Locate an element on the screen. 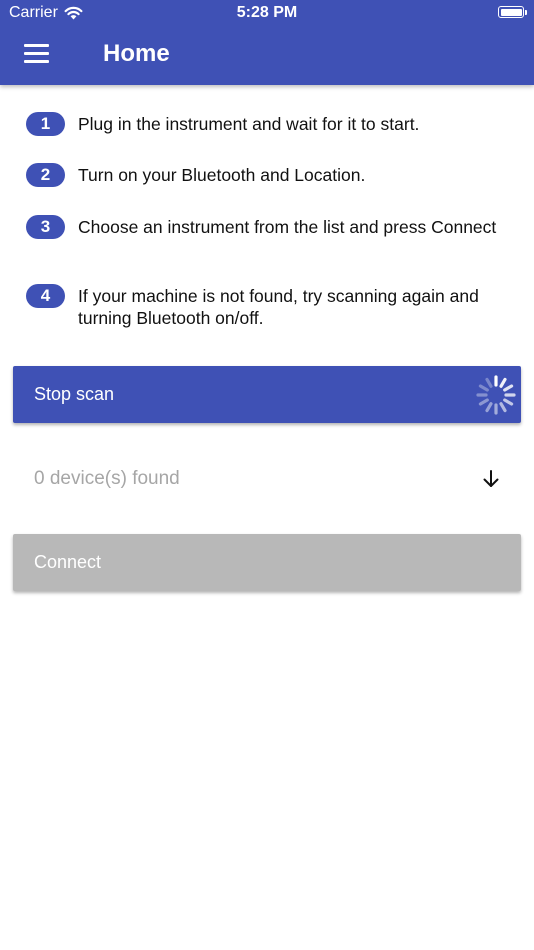 The height and width of the screenshot is (950, 534). step-text: Turn on your Bluetooth and Location. is located at coordinates (222, 175).